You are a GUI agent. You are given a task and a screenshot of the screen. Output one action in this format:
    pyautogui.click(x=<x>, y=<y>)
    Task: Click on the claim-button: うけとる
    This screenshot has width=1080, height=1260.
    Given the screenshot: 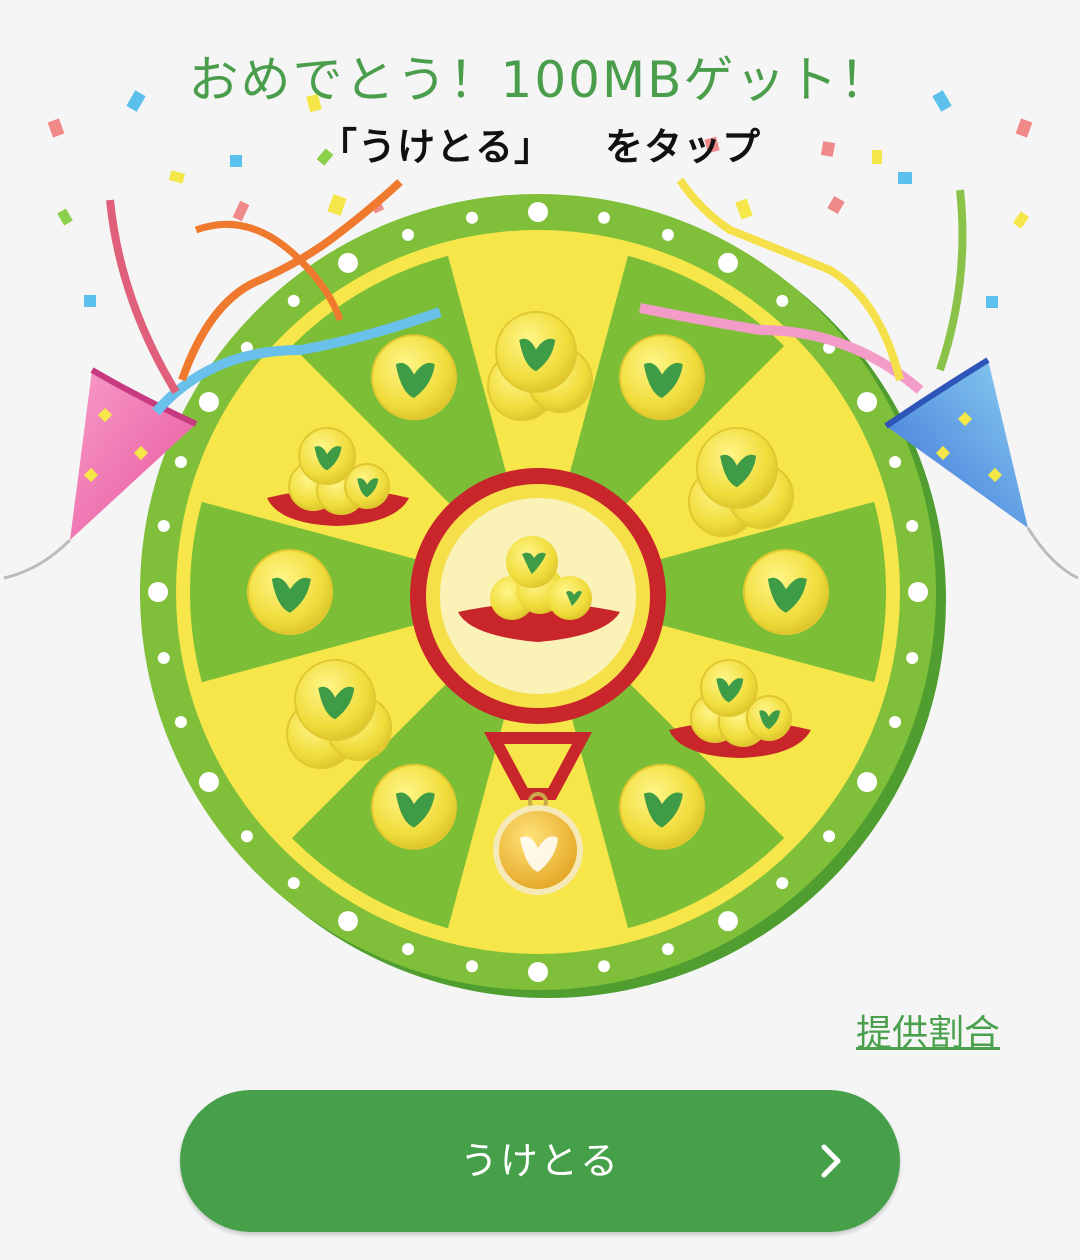 What is the action you would take?
    pyautogui.click(x=540, y=1161)
    